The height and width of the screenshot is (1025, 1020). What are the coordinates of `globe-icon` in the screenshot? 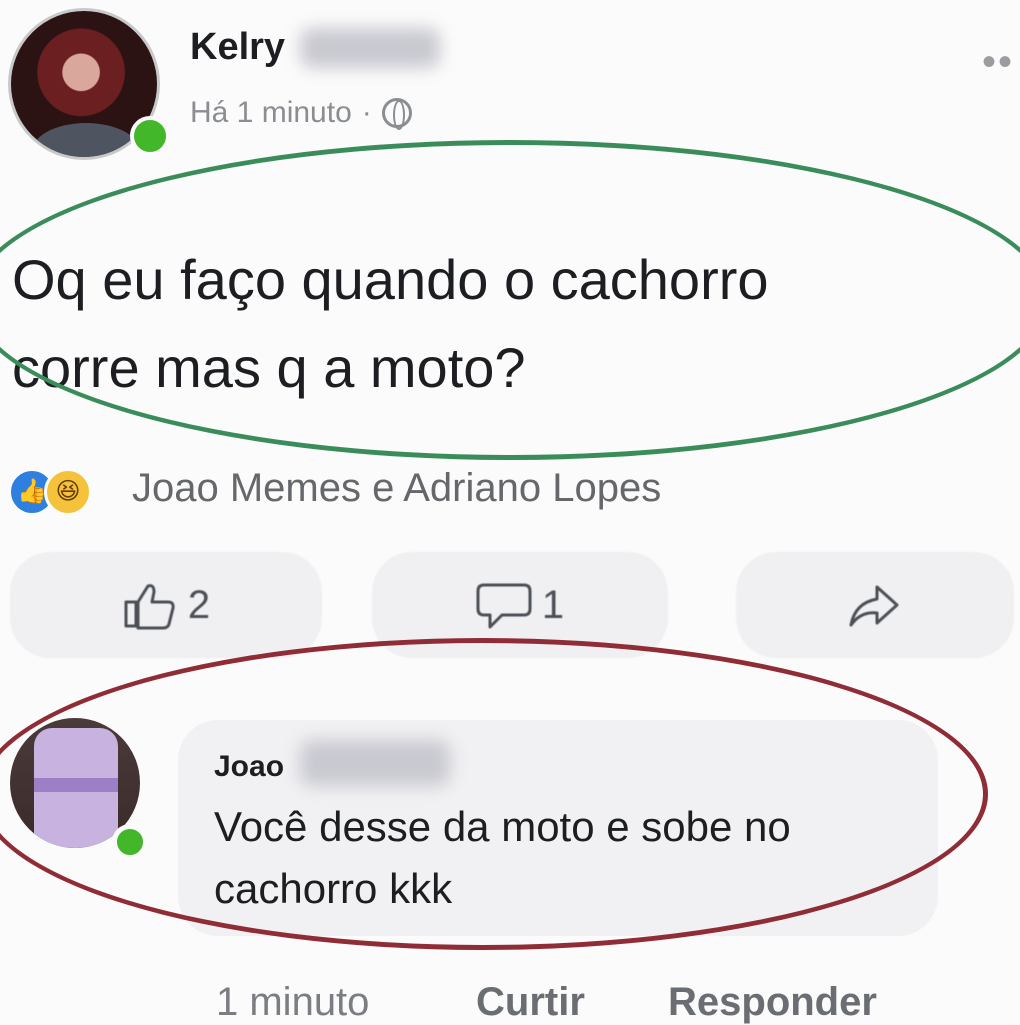 It's located at (396, 114).